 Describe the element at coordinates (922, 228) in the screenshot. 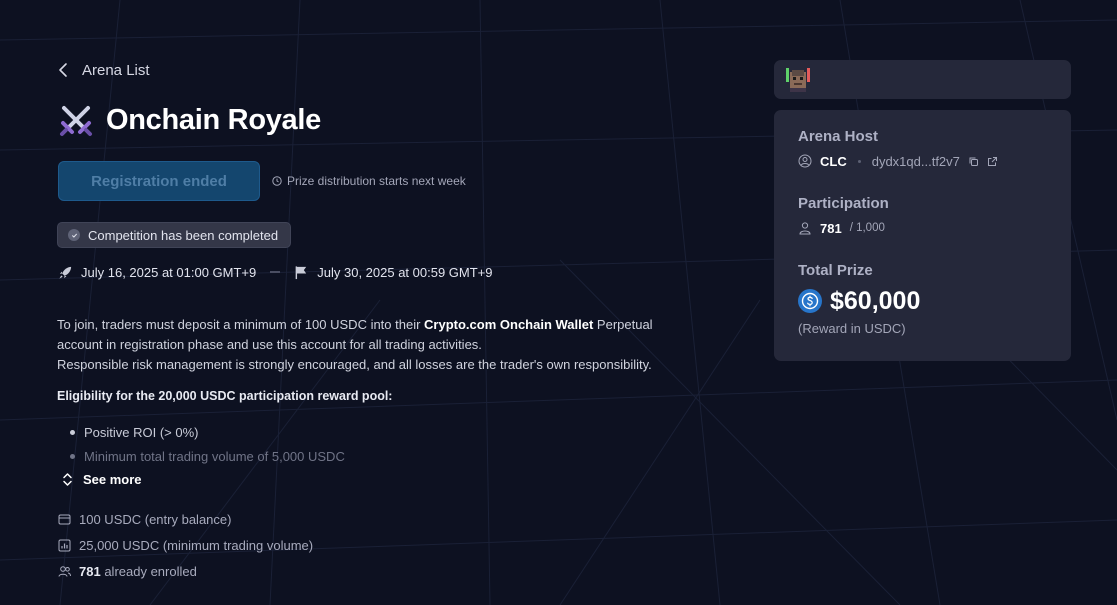

I see `participation-row: 781 / 1,000` at that location.